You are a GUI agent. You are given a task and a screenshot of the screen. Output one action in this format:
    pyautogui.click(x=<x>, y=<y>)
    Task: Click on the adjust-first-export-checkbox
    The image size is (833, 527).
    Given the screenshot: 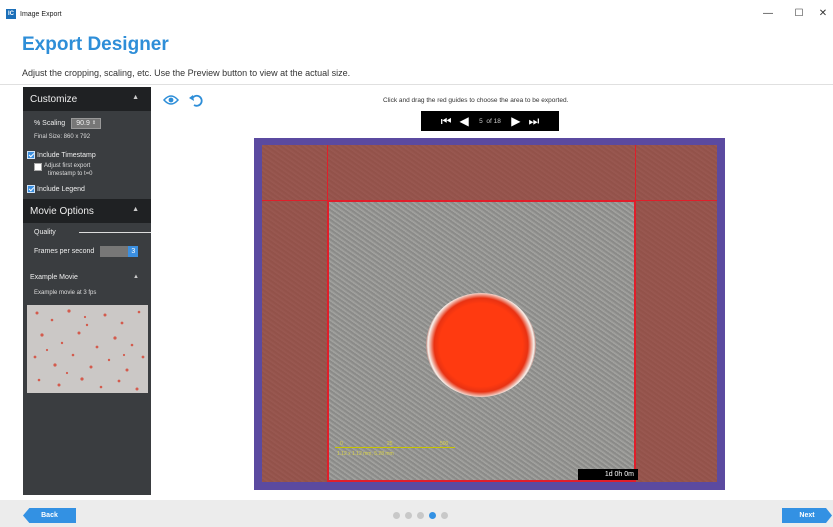 What is the action you would take?
    pyautogui.click(x=38, y=167)
    